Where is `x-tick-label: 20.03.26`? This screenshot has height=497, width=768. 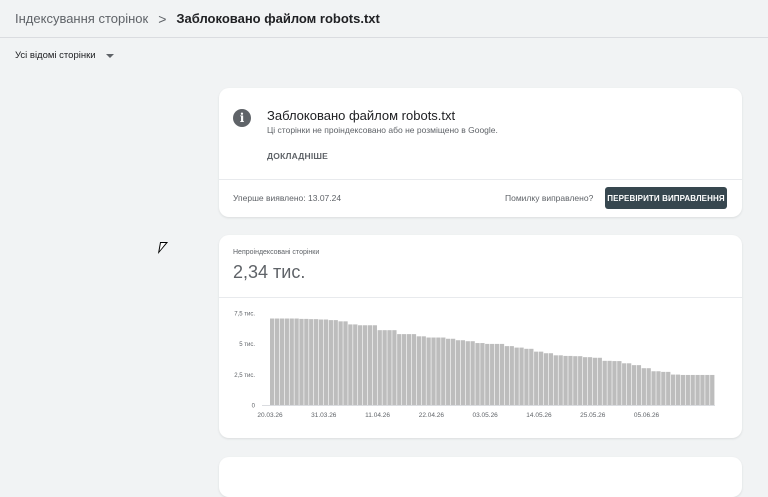 x-tick-label: 20.03.26 is located at coordinates (270, 415).